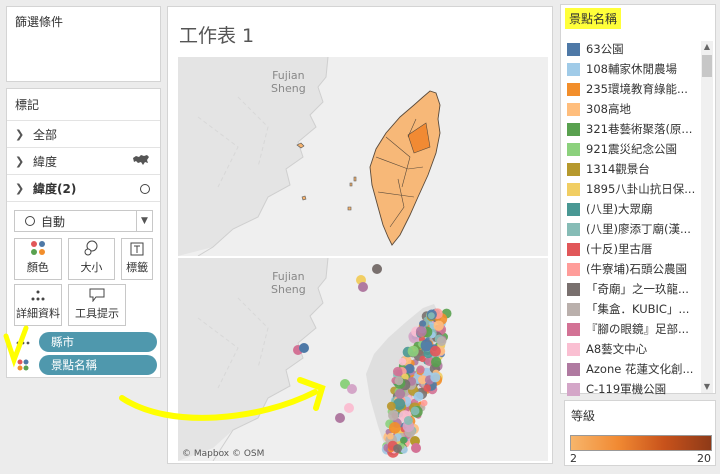 The width and height of the screenshot is (720, 474). Describe the element at coordinates (91, 259) in the screenshot. I see `size-button: 大小` at that location.